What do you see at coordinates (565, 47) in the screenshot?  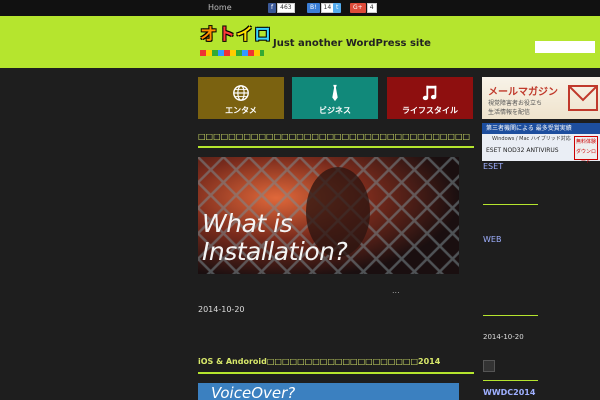 I see `search-input` at bounding box center [565, 47].